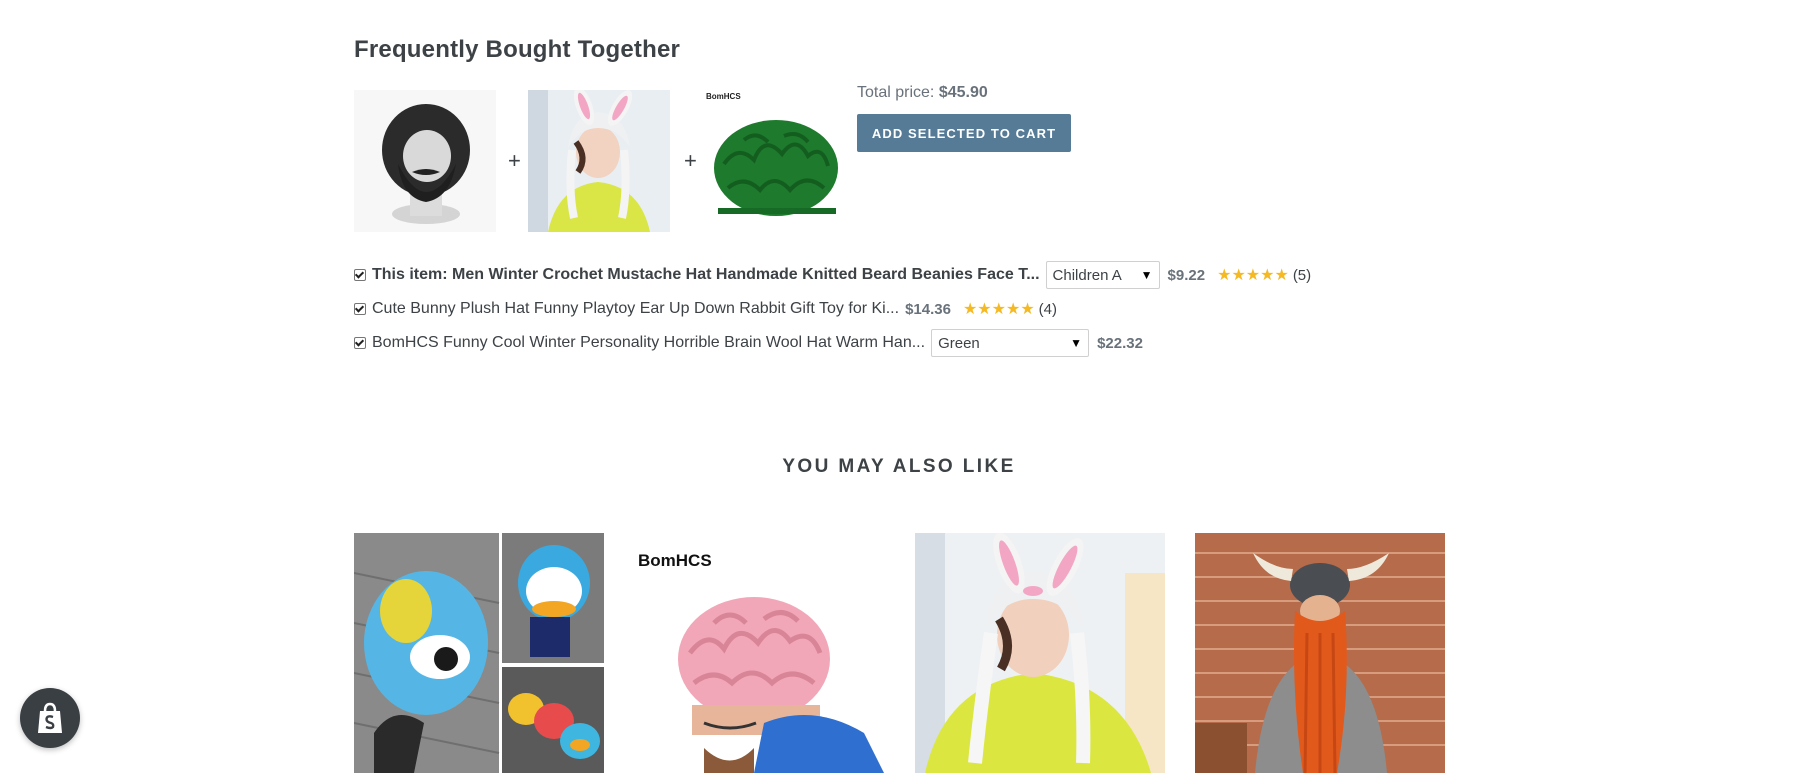 This screenshot has width=1798, height=773. What do you see at coordinates (759, 653) in the screenshot?
I see `product-card-pink-brain-hat: BomHCS` at bounding box center [759, 653].